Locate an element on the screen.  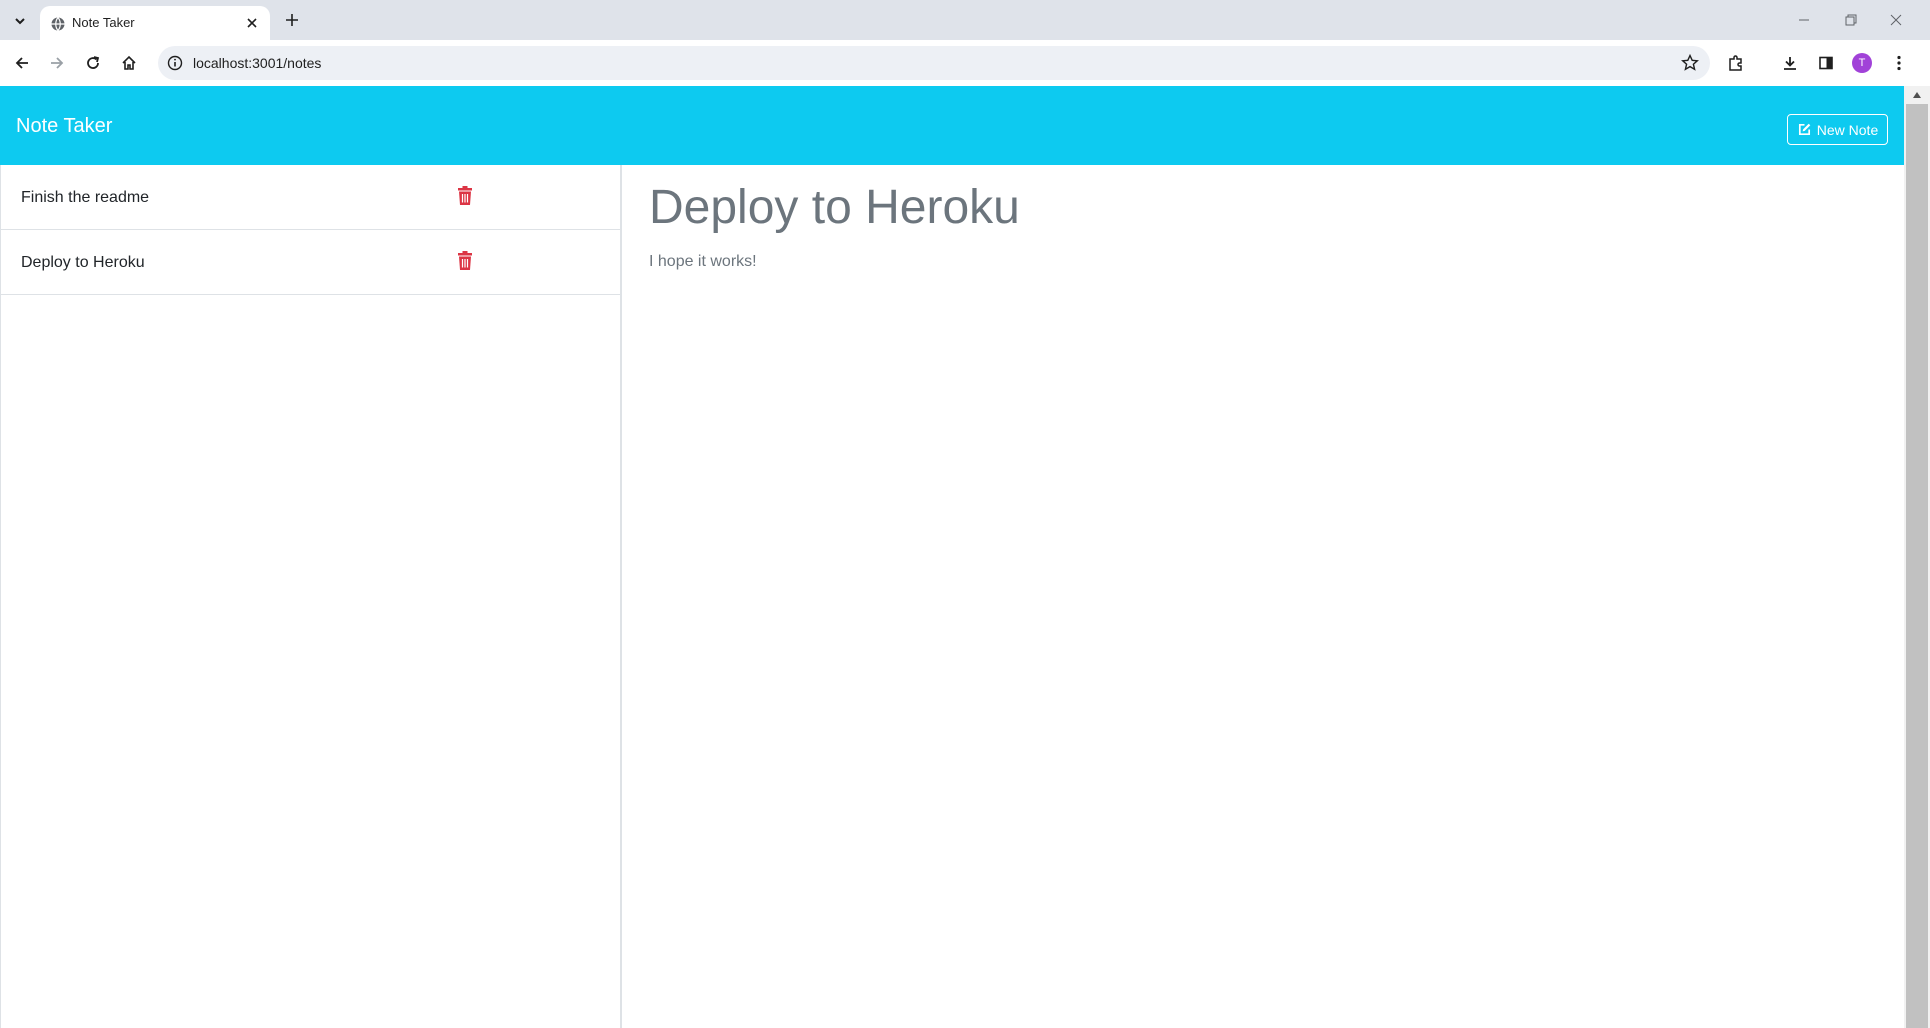
restore-icon is located at coordinates (1851, 20).